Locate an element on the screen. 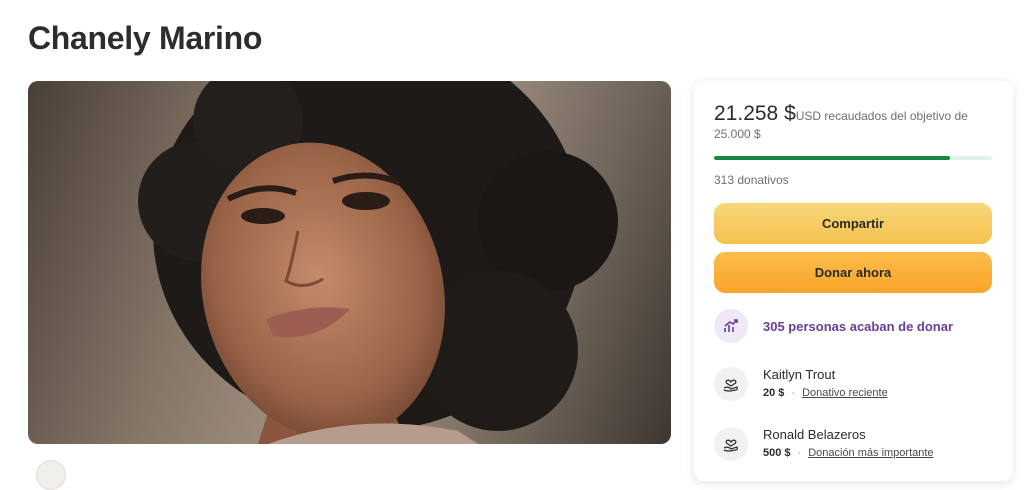 This screenshot has height=490, width=1024. recent-donors-label: 305 personas acaban de donar is located at coordinates (858, 326).